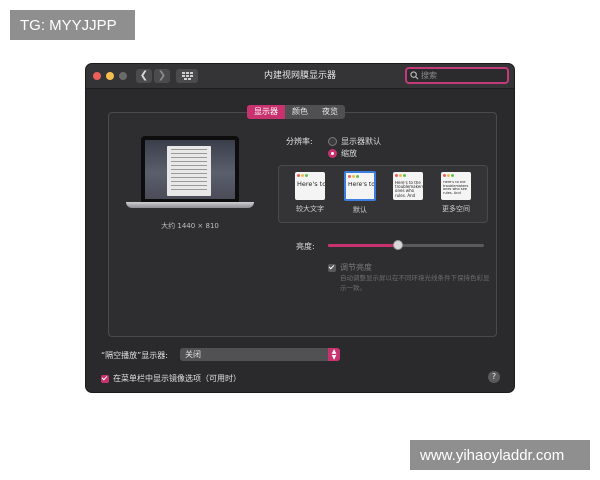  What do you see at coordinates (494, 377) in the screenshot?
I see `help-button: ?` at bounding box center [494, 377].